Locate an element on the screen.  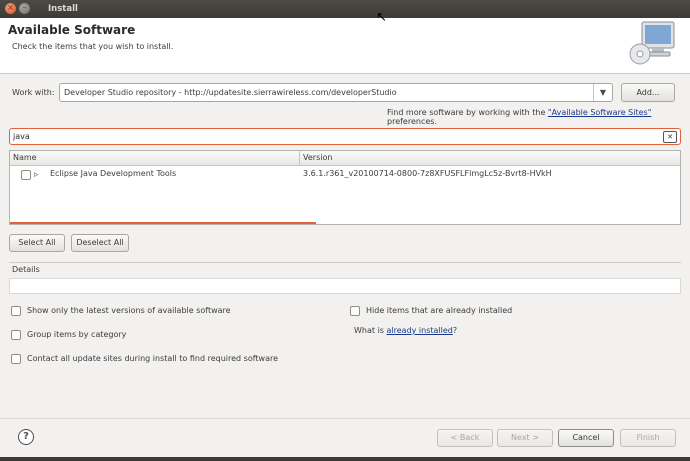
close-window-button: × is located at coordinates (10, 8).